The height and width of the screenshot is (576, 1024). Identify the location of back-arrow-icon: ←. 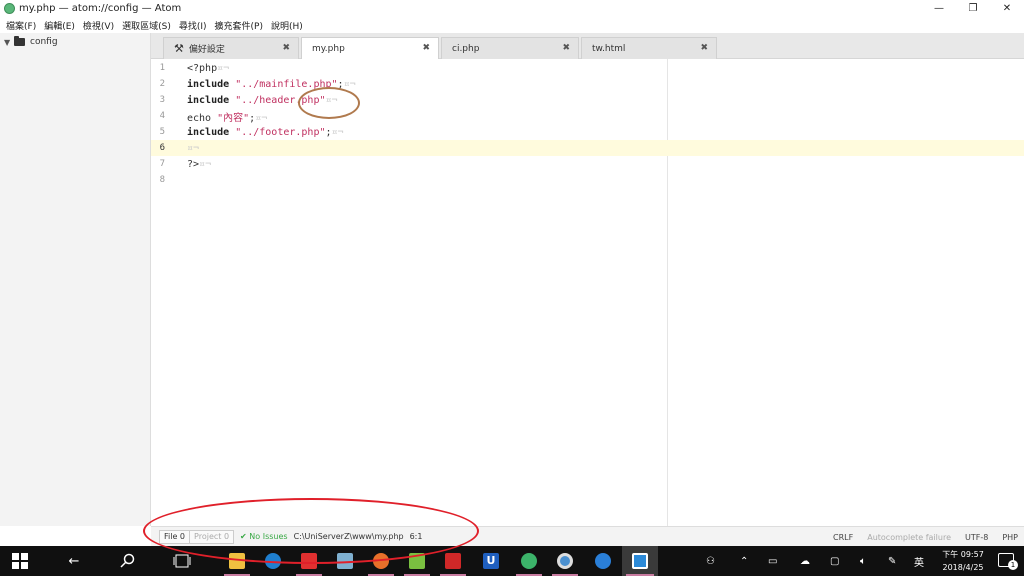
(74, 561).